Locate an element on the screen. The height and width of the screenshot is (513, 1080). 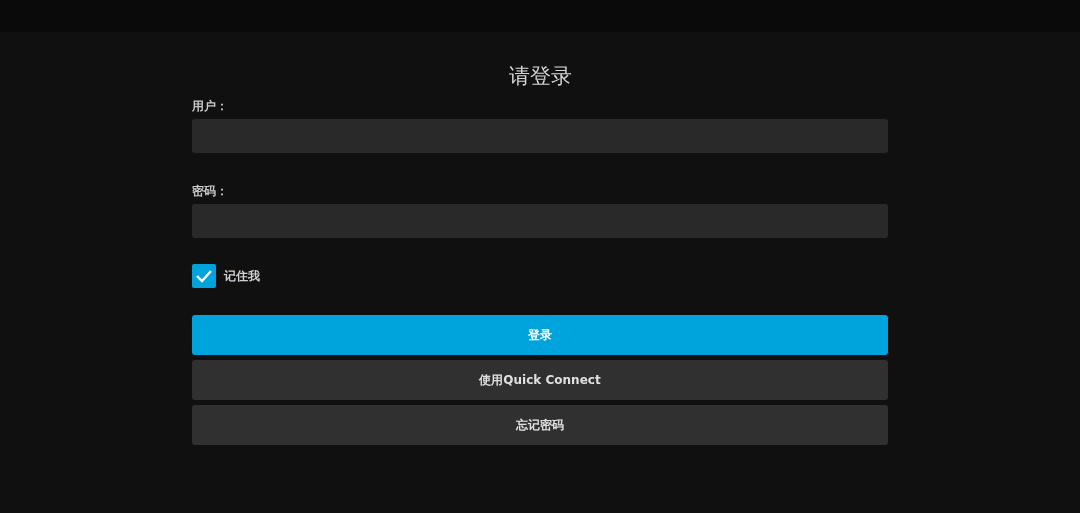
checkbox-label: 记住我 is located at coordinates (242, 276).